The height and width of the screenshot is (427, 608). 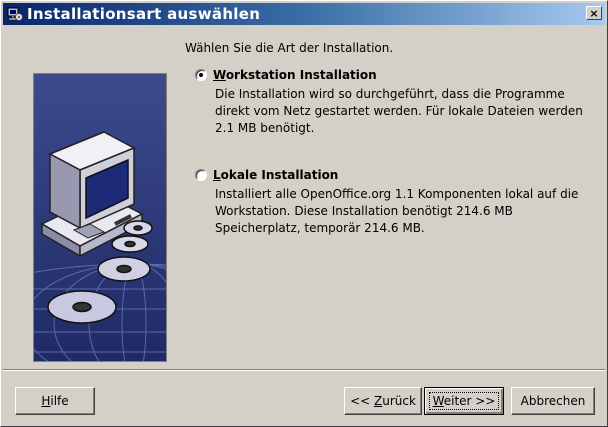 I want to click on close-icon: ×, so click(x=594, y=13).